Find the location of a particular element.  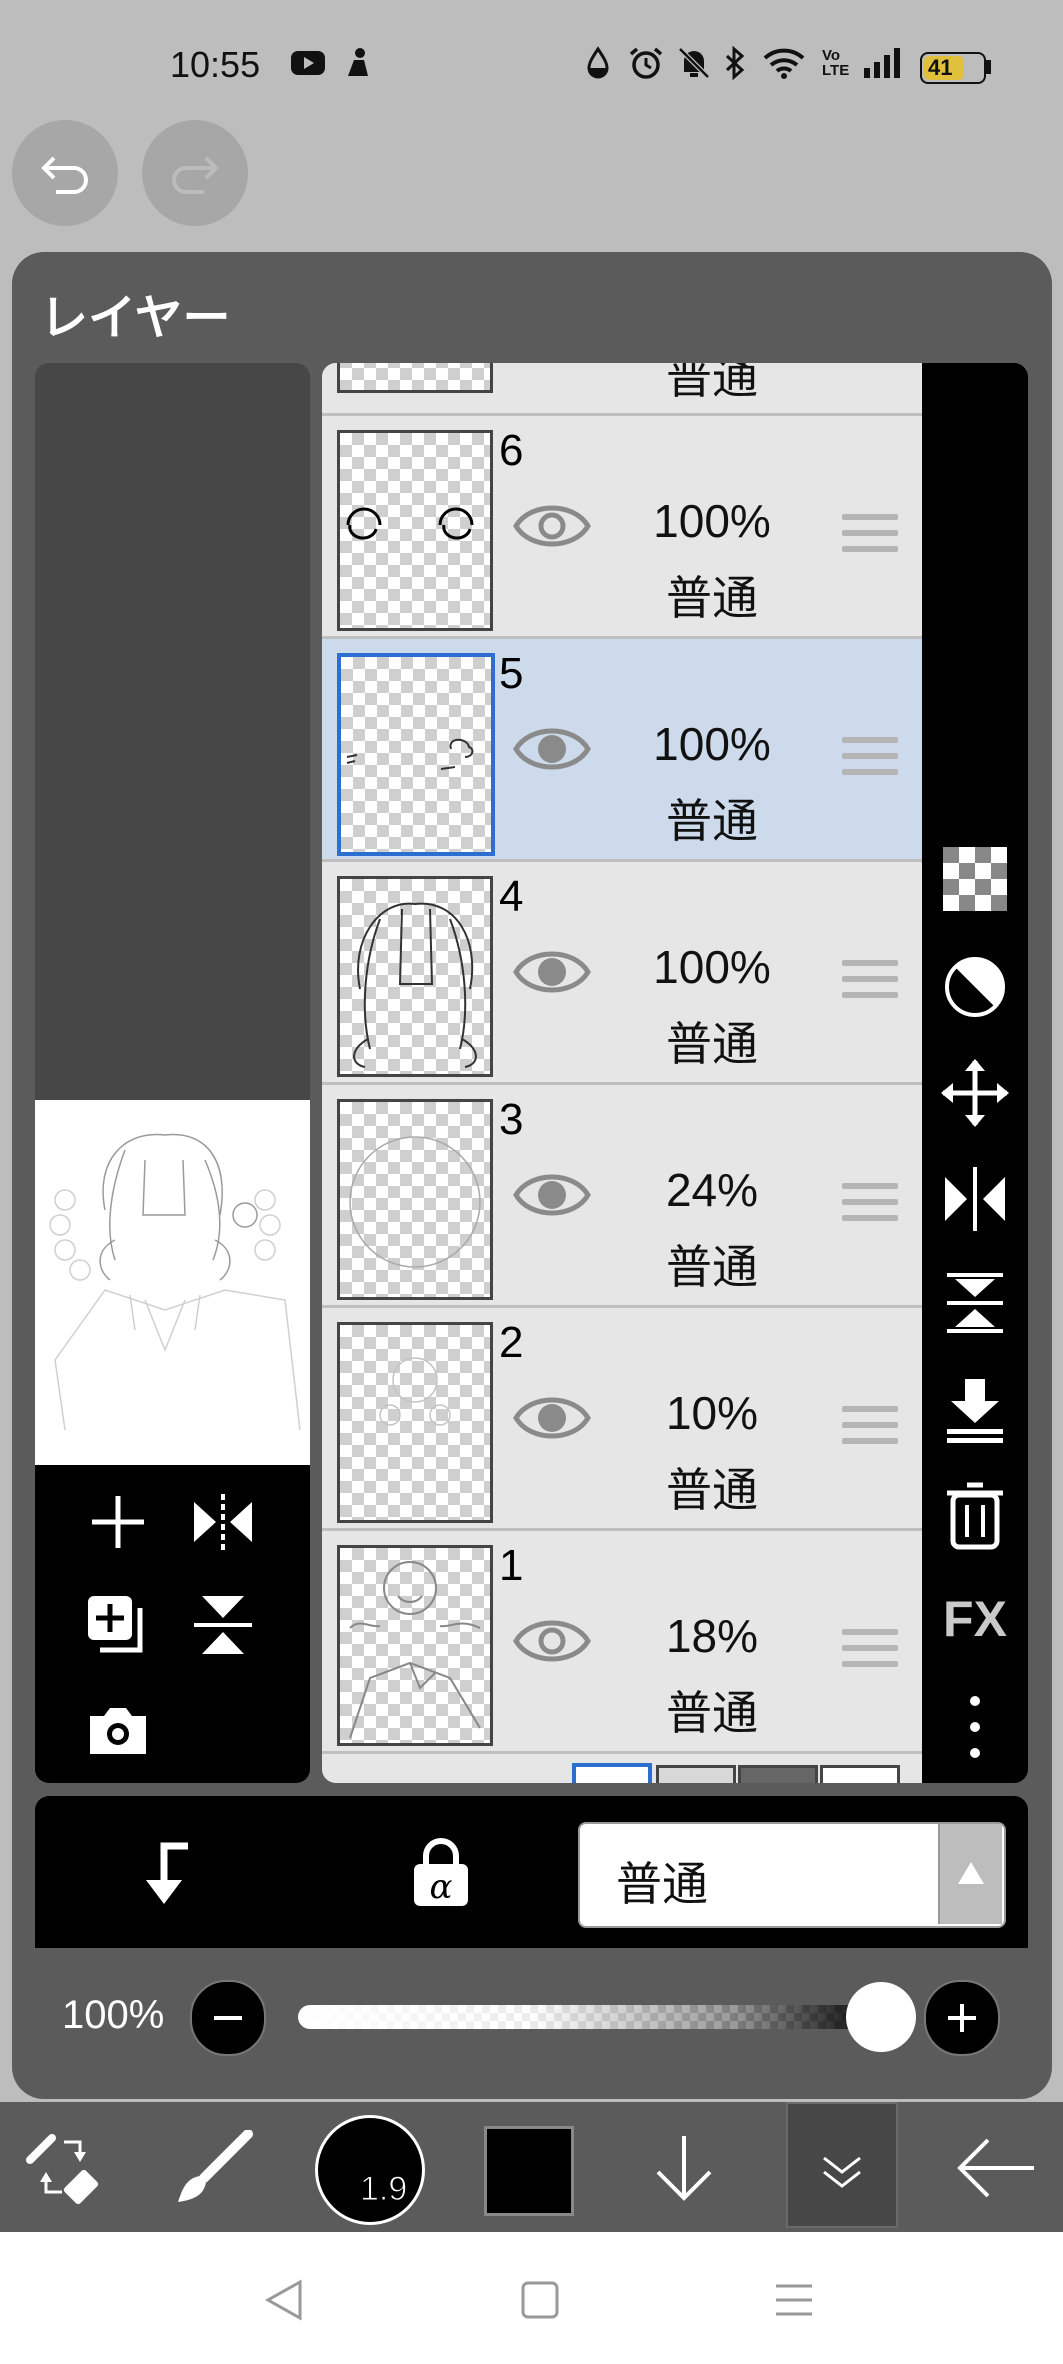

panel-title: レイヤー is located at coordinates (135, 318).